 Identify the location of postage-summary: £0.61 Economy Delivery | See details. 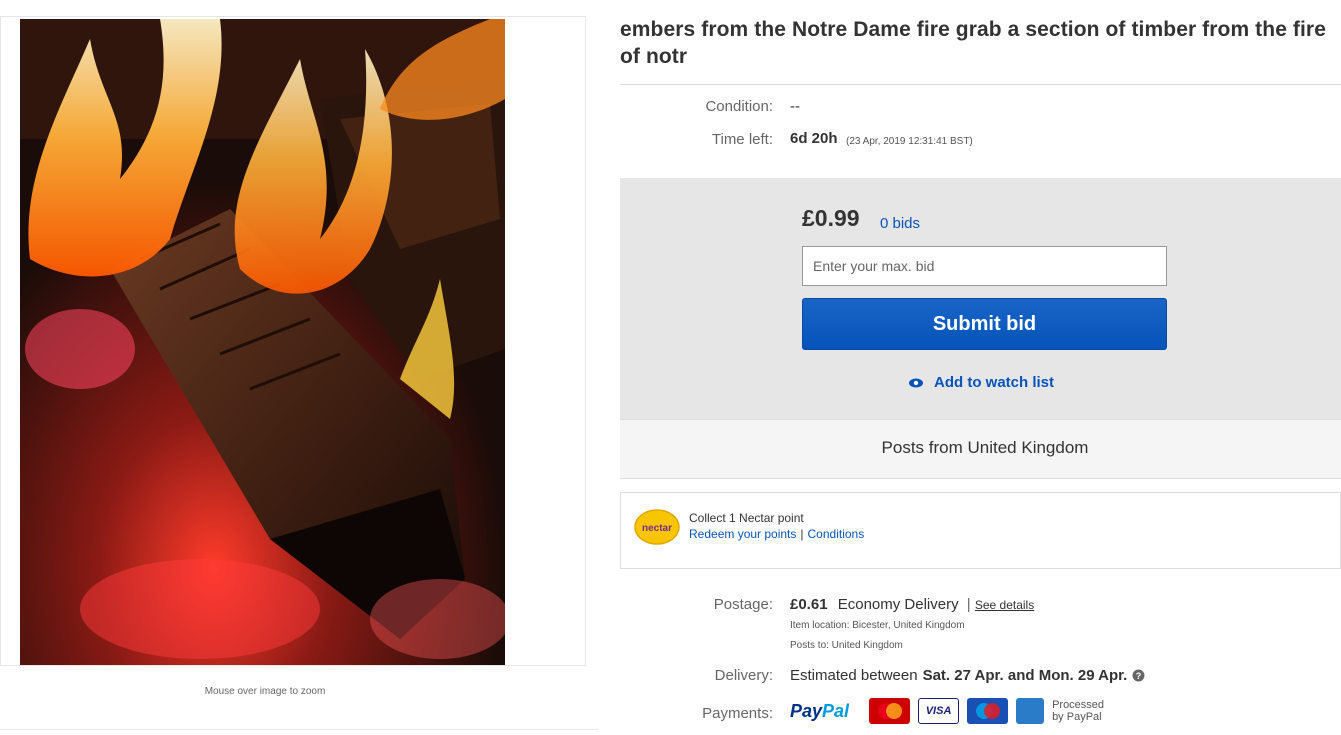
(912, 604).